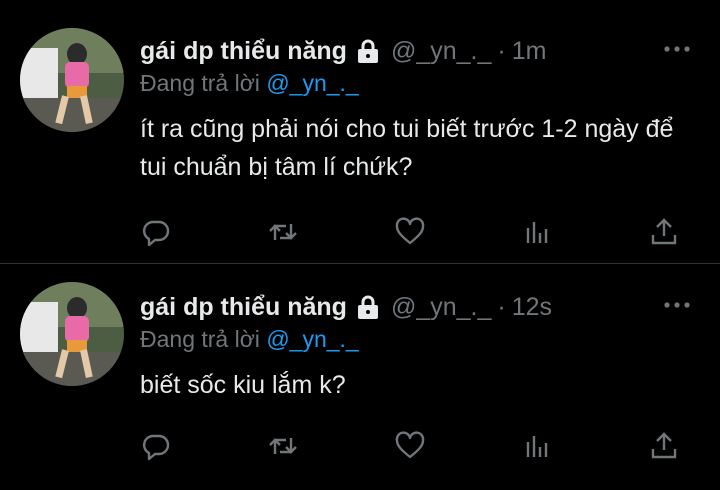 Image resolution: width=720 pixels, height=490 pixels. I want to click on timestamp: 1m, so click(529, 51).